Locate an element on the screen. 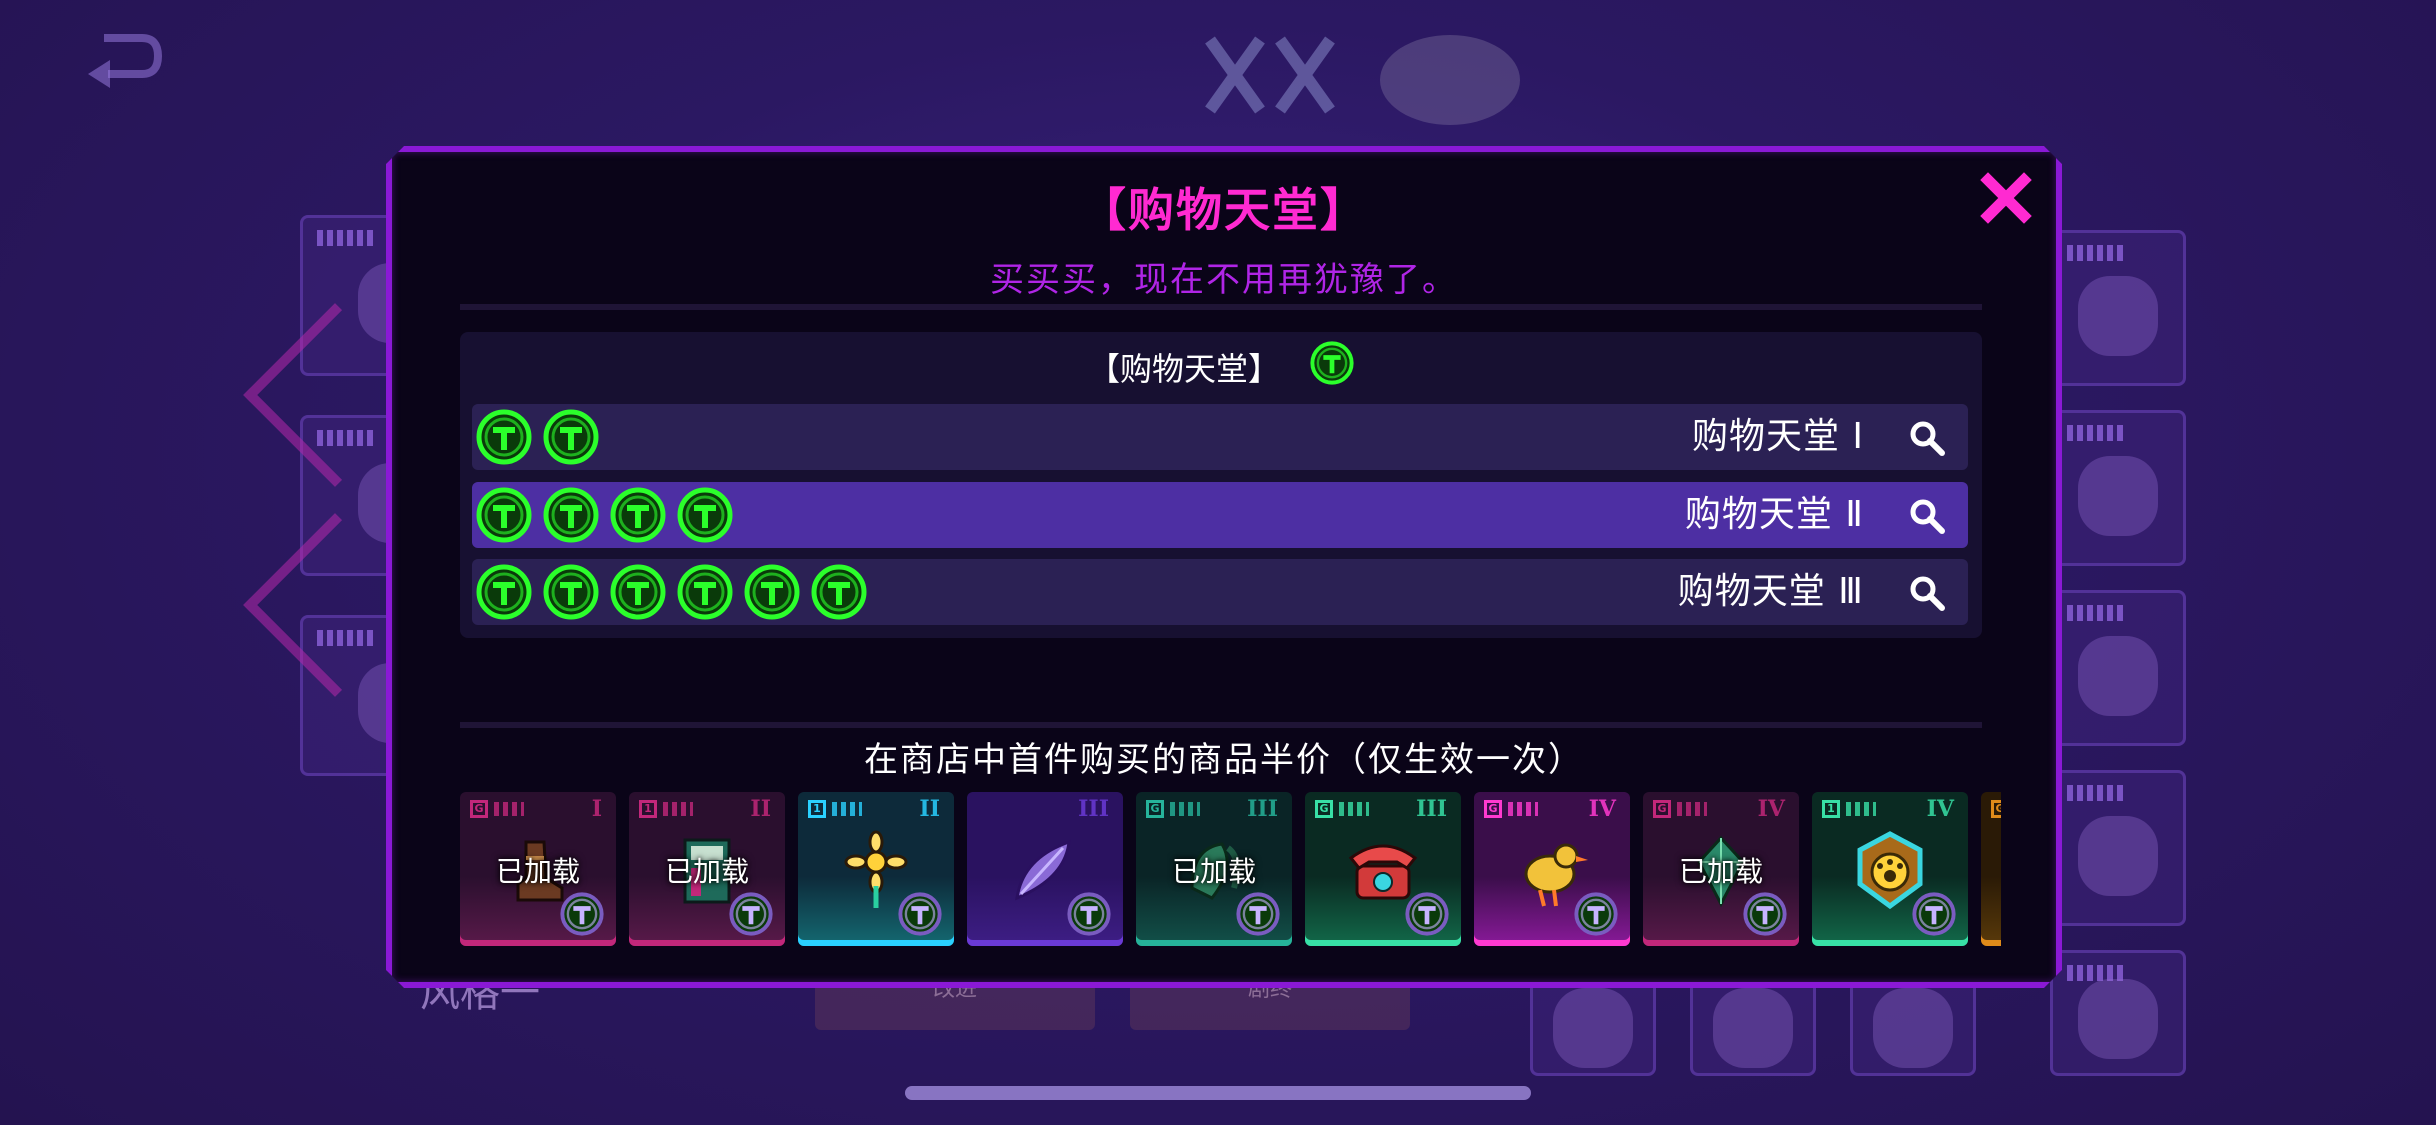  tier-label: 购物天堂 Ⅱ is located at coordinates (1774, 514).